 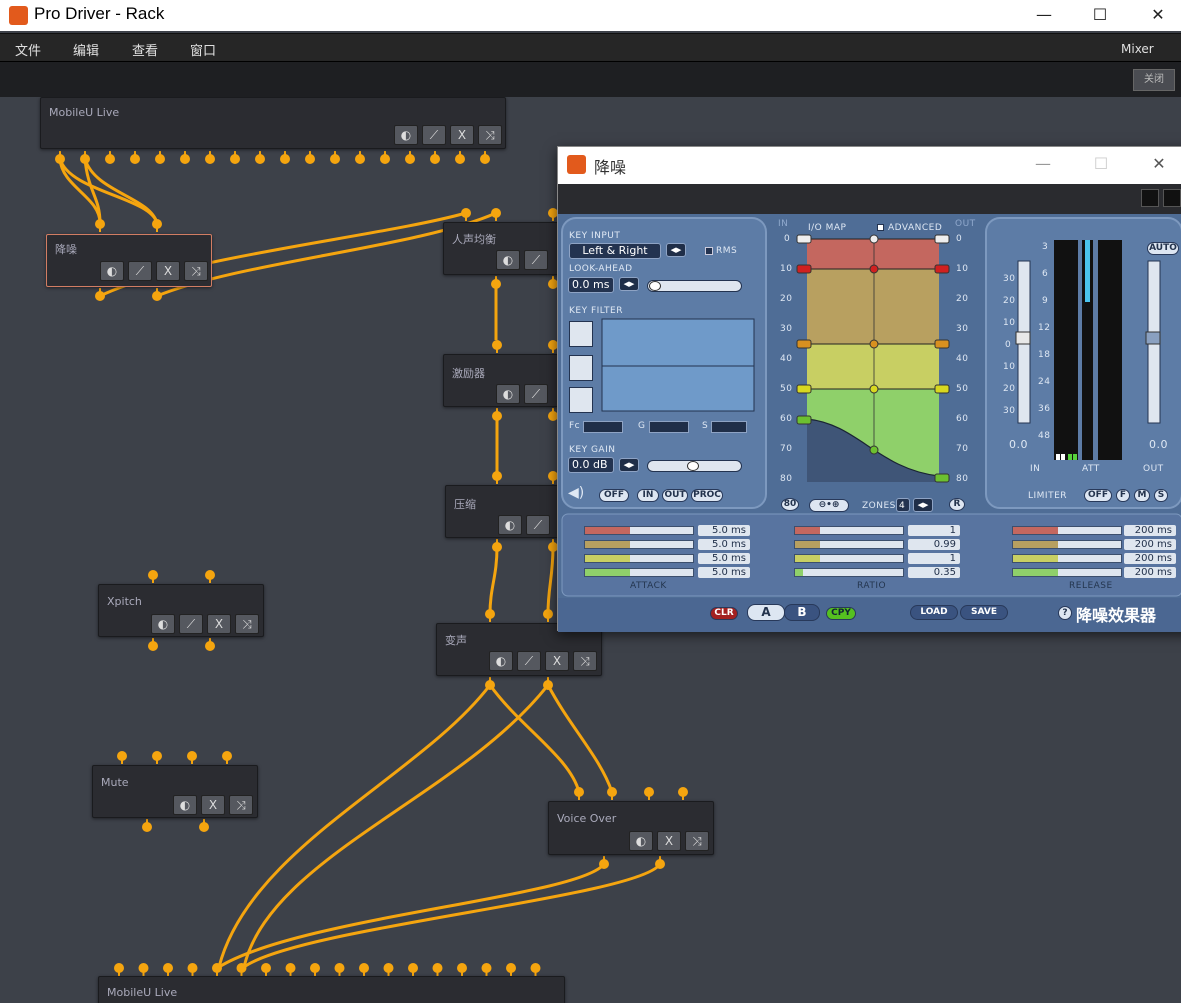 I want to click on advanced-checkbox, so click(x=880, y=227).